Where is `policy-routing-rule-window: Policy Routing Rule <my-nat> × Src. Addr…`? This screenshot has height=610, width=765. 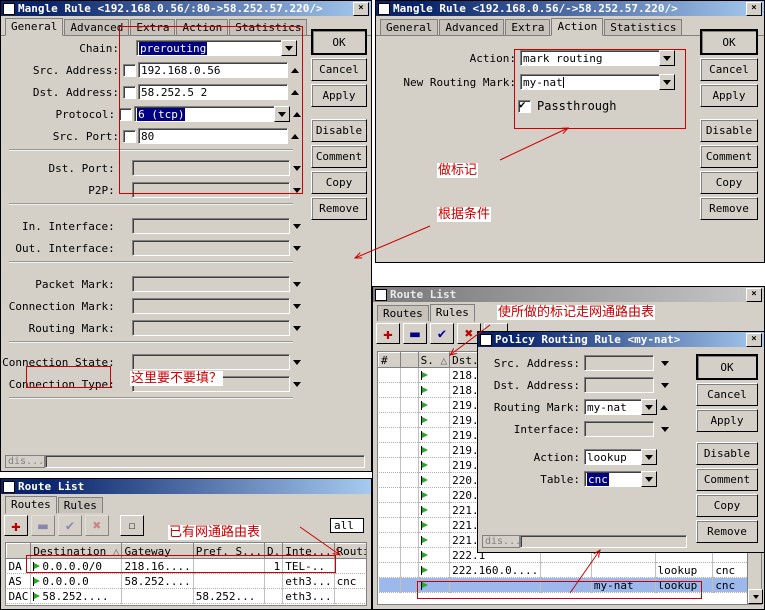 policy-routing-rule-window: Policy Routing Rule <my-nat> × Src. Addr… is located at coordinates (621, 442).